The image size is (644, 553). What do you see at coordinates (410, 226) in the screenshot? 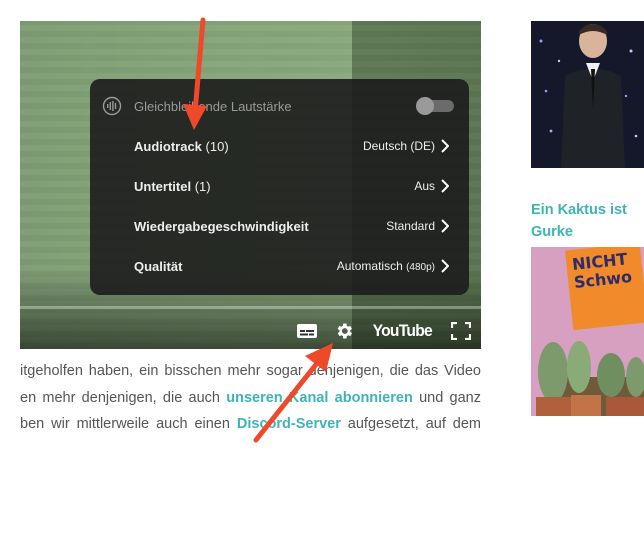
I see `menu-value: Standard` at bounding box center [410, 226].